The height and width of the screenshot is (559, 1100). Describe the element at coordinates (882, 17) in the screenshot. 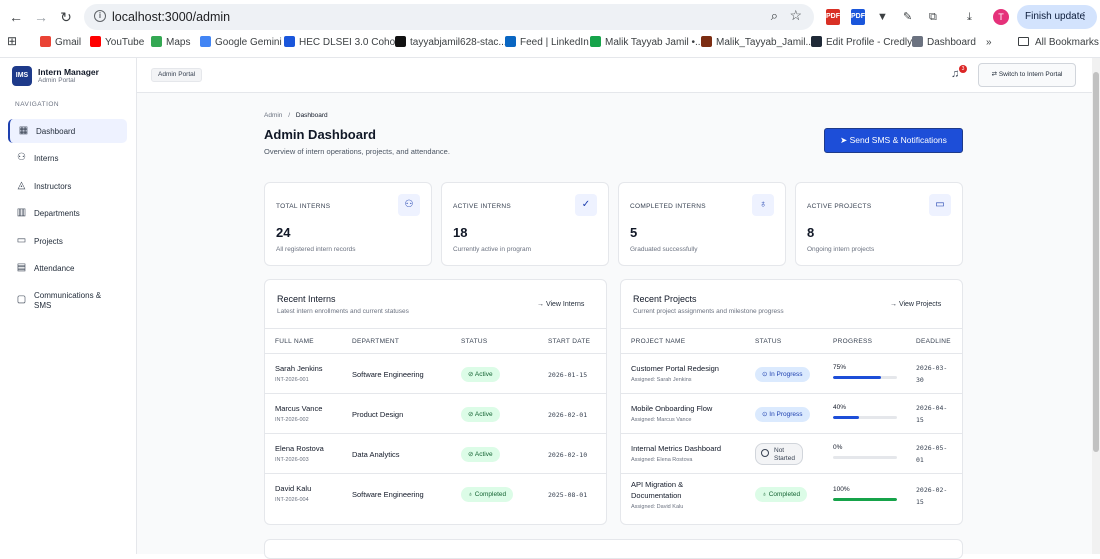

I see `shield-extension-icon: ▼` at that location.